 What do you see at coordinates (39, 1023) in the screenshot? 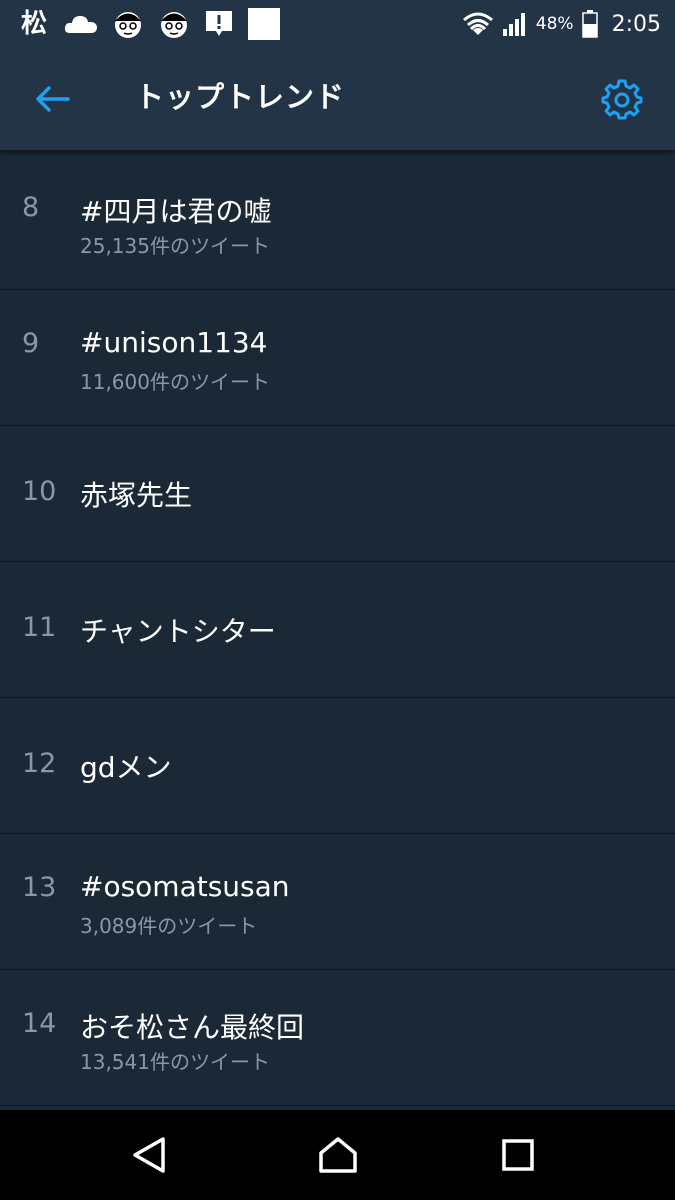
I see `trend-rank: 14` at bounding box center [39, 1023].